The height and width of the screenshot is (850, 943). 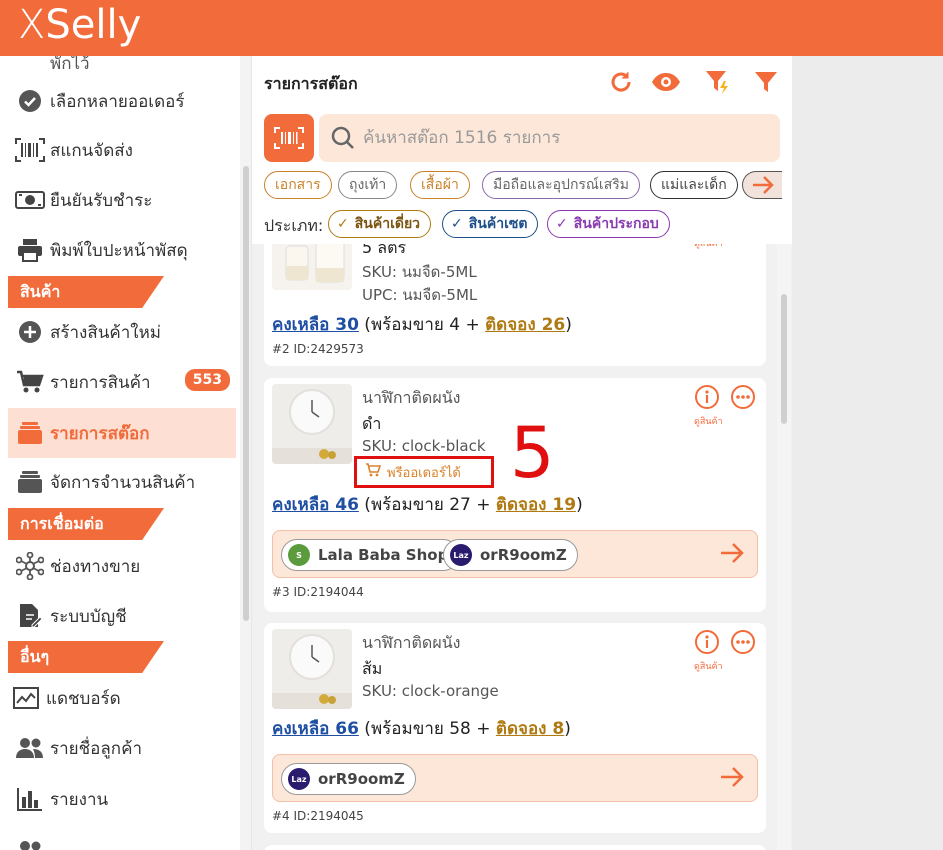 What do you see at coordinates (122, 799) in the screenshot?
I see `sidebar-item-reports: รายงาน` at bounding box center [122, 799].